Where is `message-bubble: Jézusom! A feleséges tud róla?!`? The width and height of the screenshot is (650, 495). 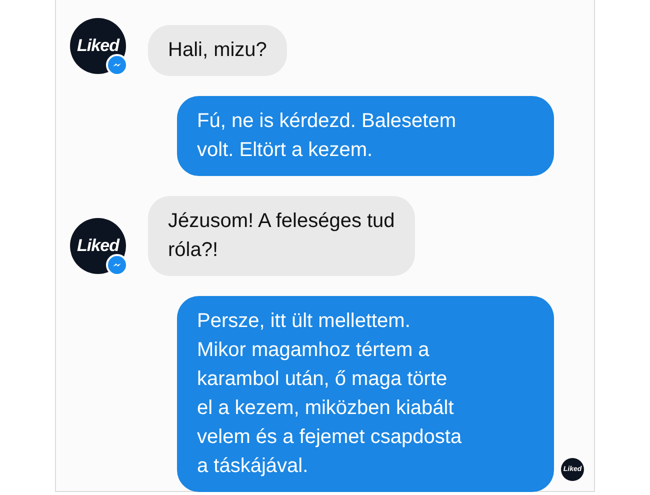
message-bubble: Jézusom! A feleséges tud róla?! is located at coordinates (281, 236).